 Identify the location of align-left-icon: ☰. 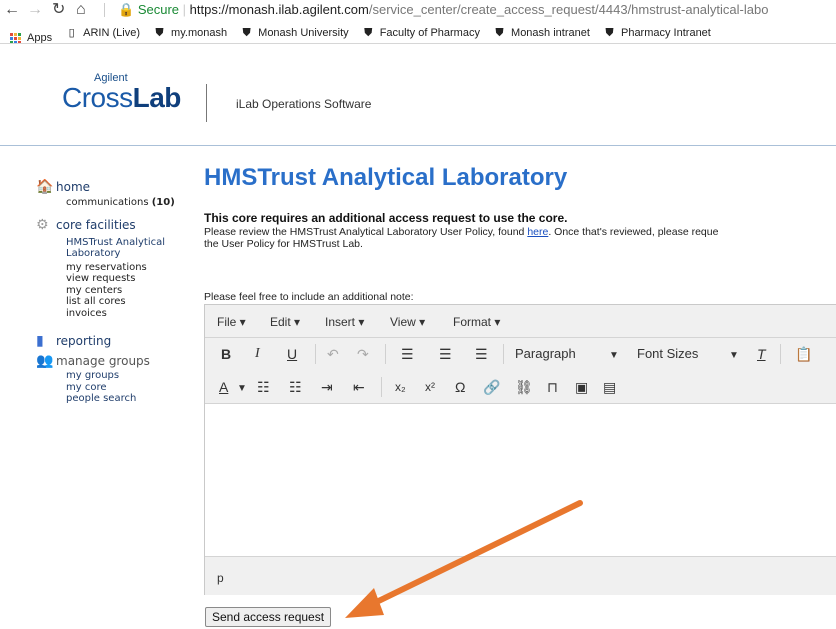
(407, 354).